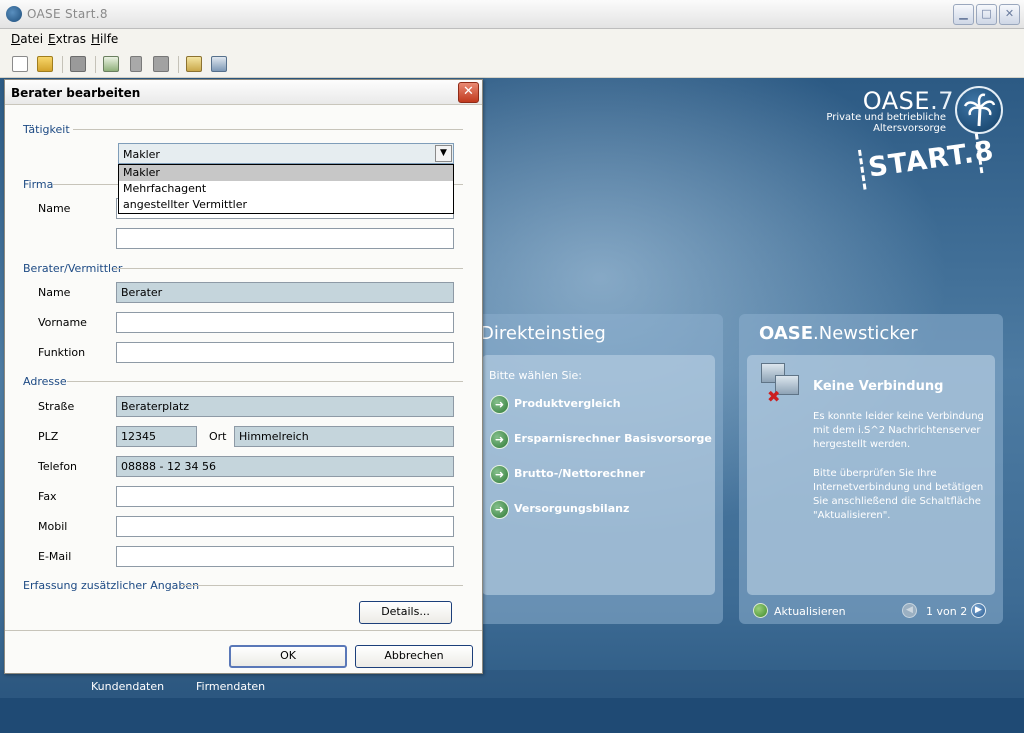 This screenshot has width=1024, height=733. What do you see at coordinates (104, 39) in the screenshot?
I see `menu-hilfe: Hilfe` at bounding box center [104, 39].